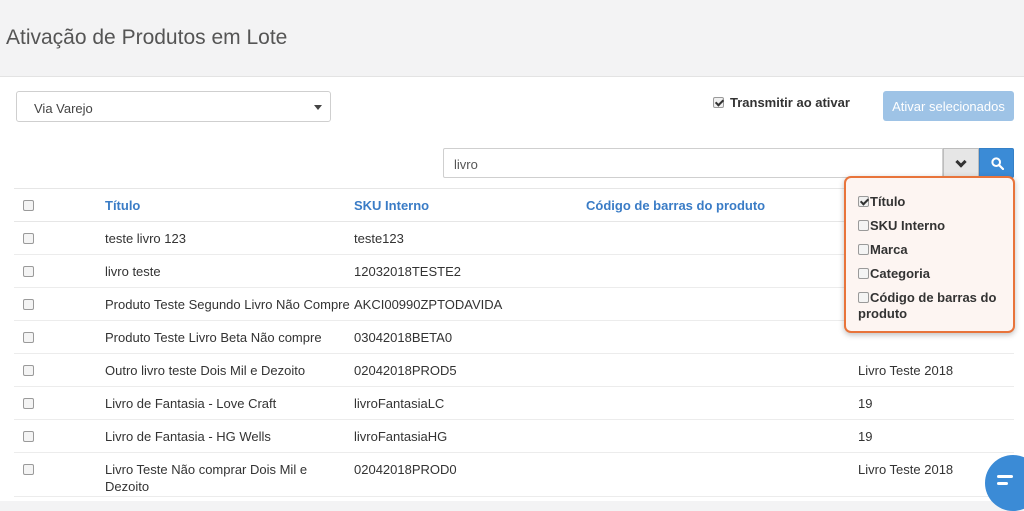 Image resolution: width=1024 pixels, height=511 pixels. What do you see at coordinates (718, 102) in the screenshot?
I see `transmit-checkbox` at bounding box center [718, 102].